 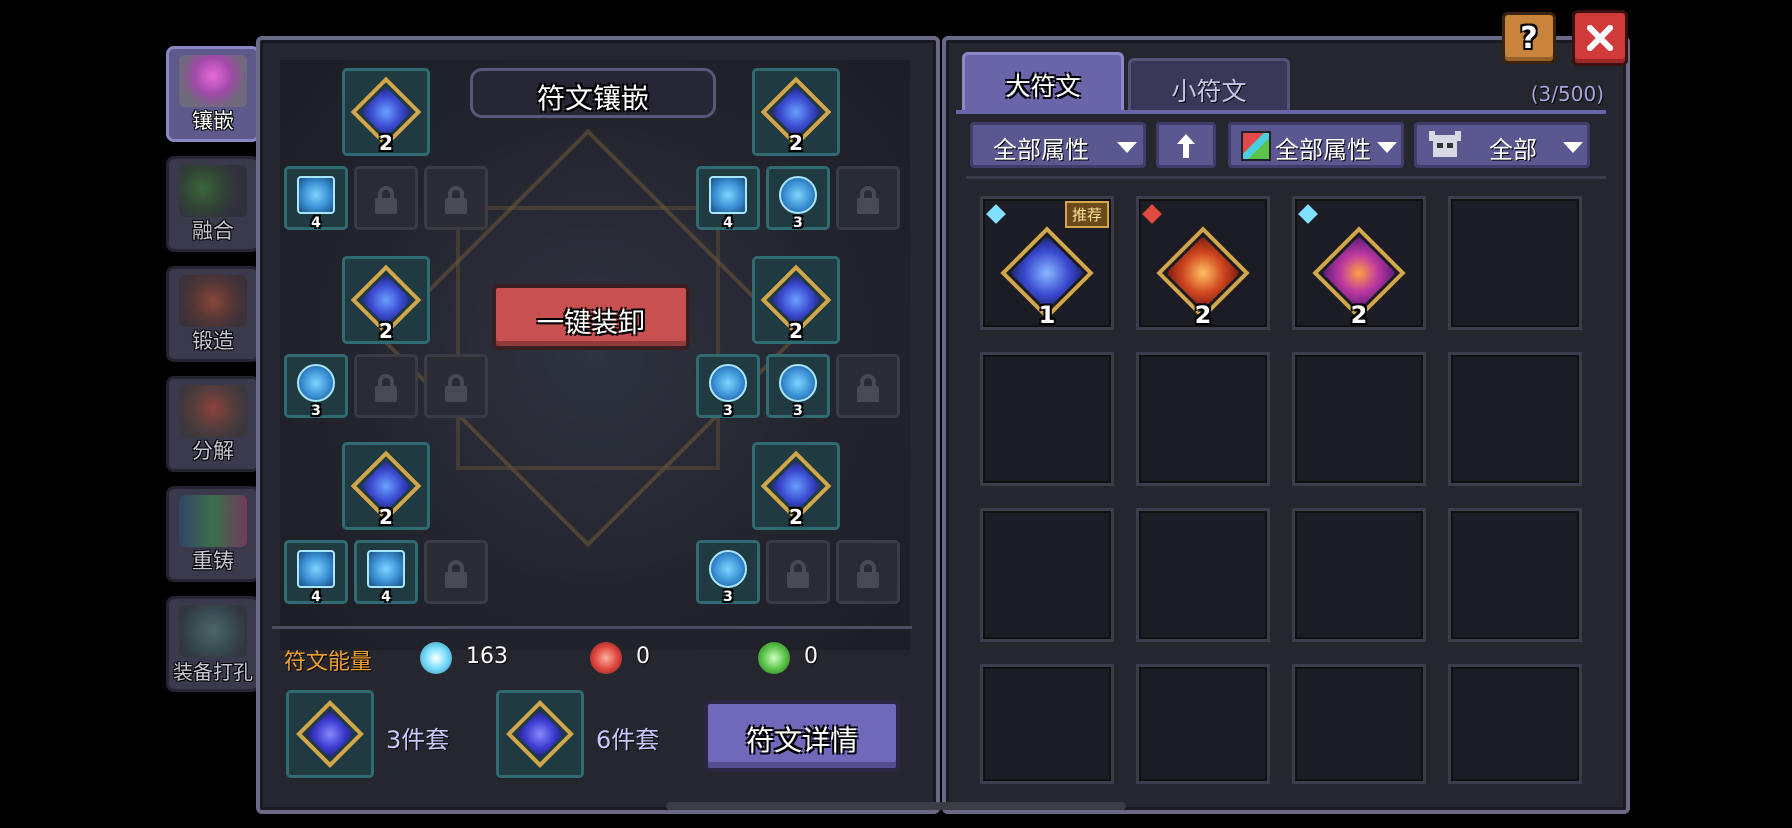 I want to click on set-3-label: 3件套, so click(x=418, y=740).